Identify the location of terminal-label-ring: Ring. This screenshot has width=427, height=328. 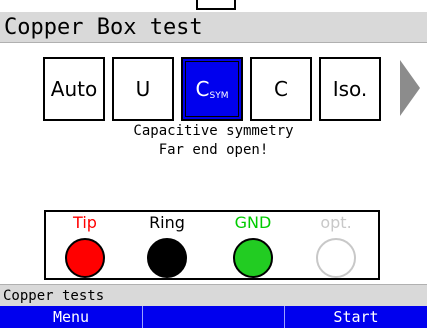
(167, 222).